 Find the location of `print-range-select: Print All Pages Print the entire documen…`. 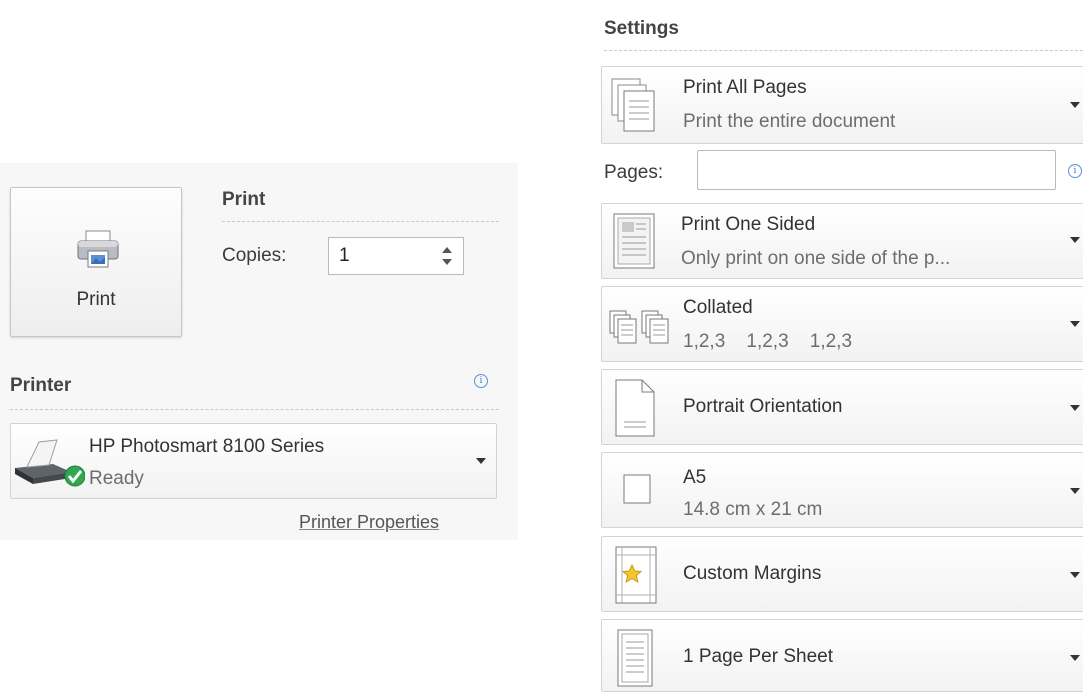

print-range-select: Print All Pages Print the entire documen… is located at coordinates (842, 105).